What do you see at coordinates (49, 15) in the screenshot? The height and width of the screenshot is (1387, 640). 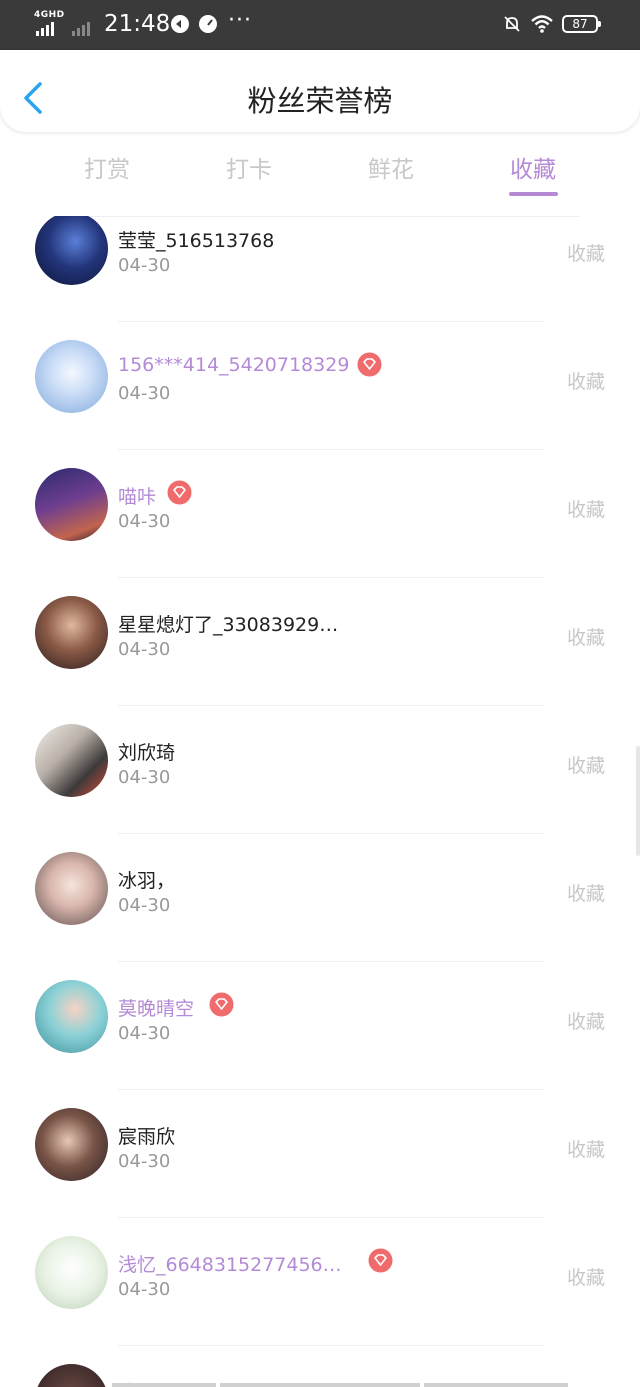 I see `network-type: 4GHD` at bounding box center [49, 15].